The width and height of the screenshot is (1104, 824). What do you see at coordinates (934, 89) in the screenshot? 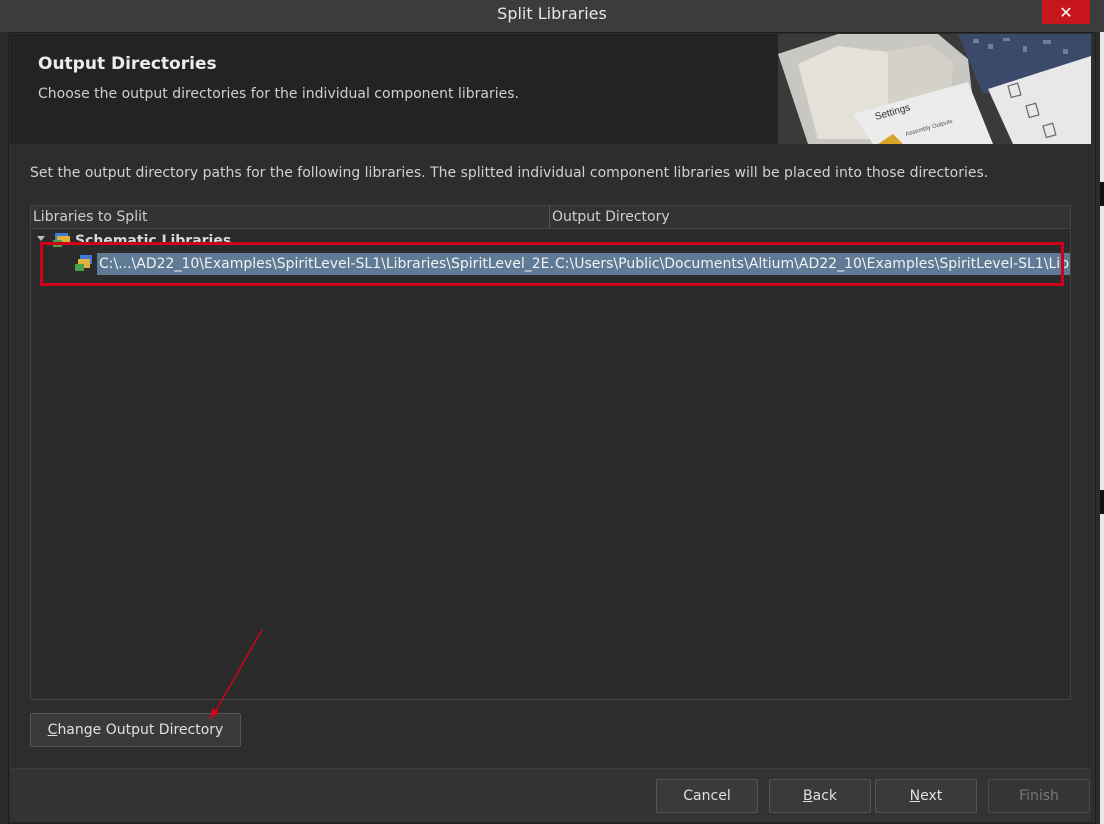
I see `header-illustration: Settings Assembly Outputs` at bounding box center [934, 89].